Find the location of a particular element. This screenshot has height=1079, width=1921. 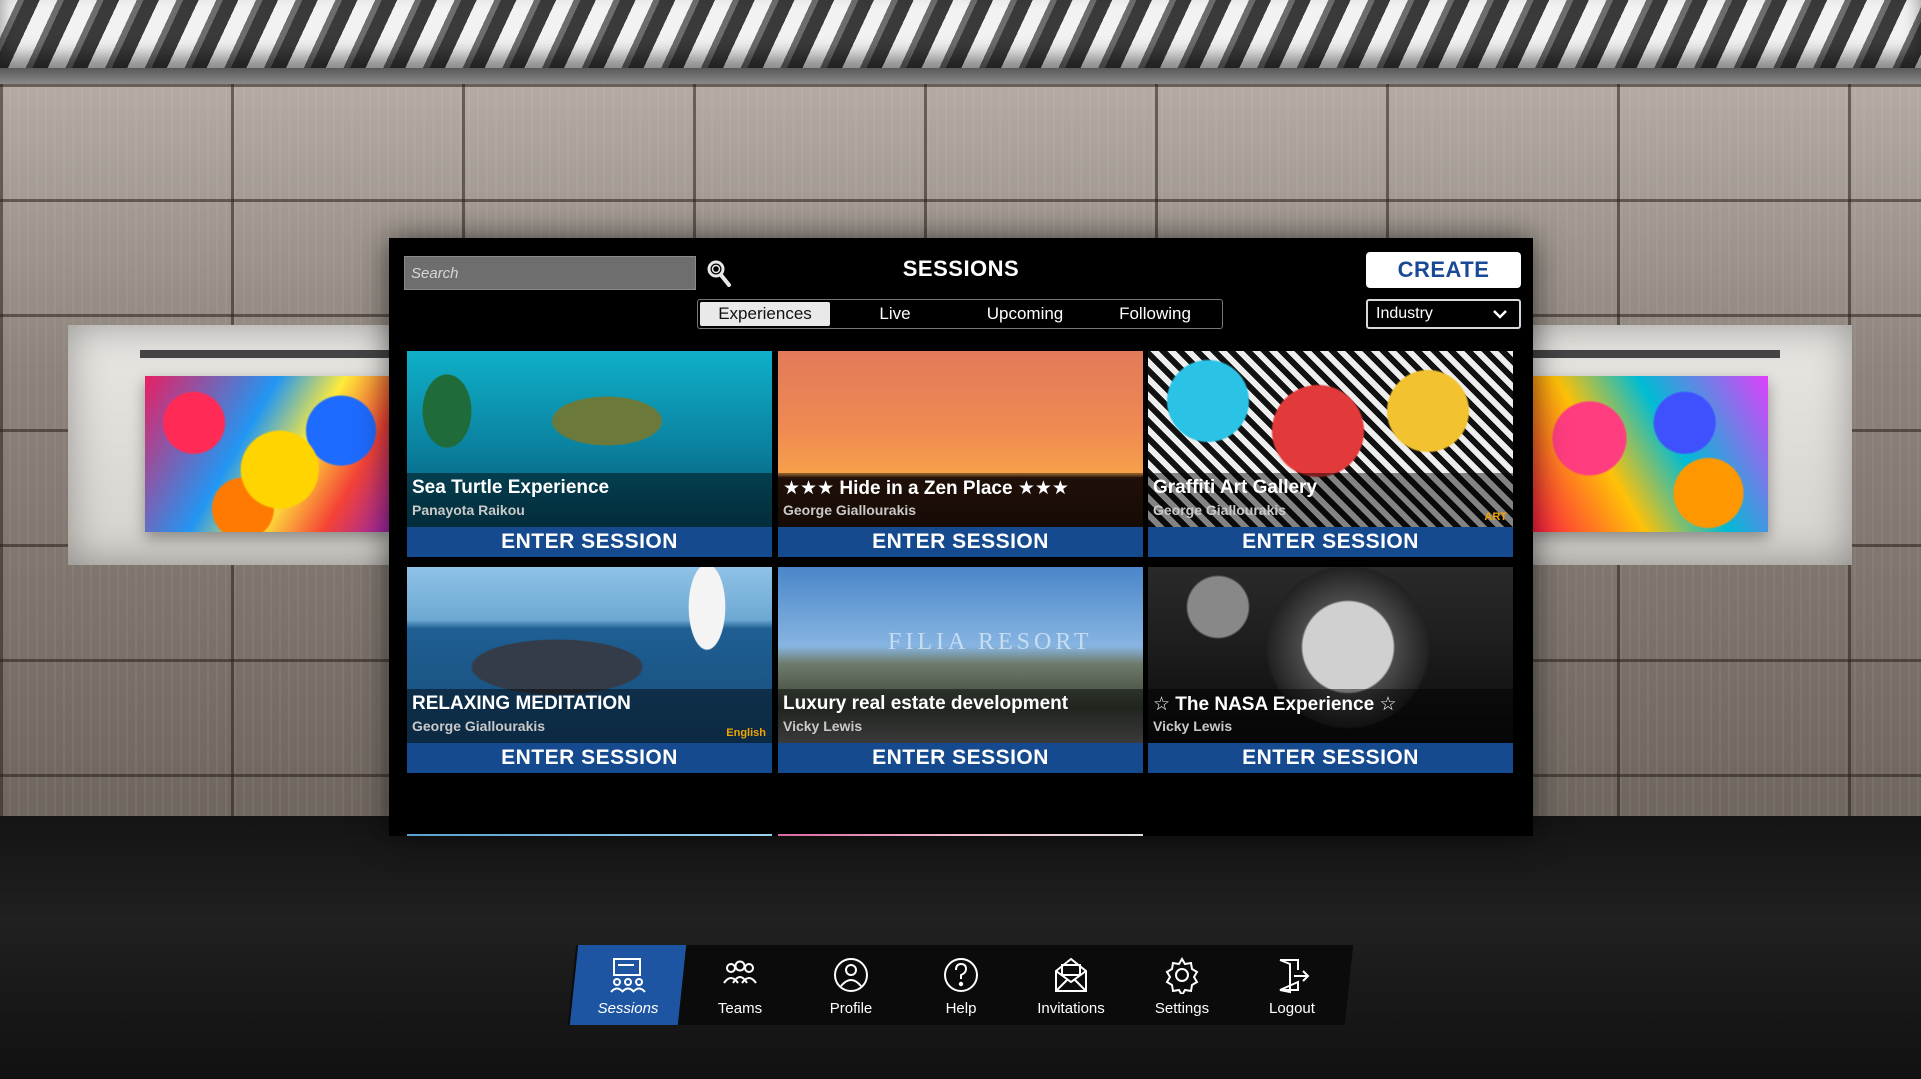

help-icon is located at coordinates (961, 975).